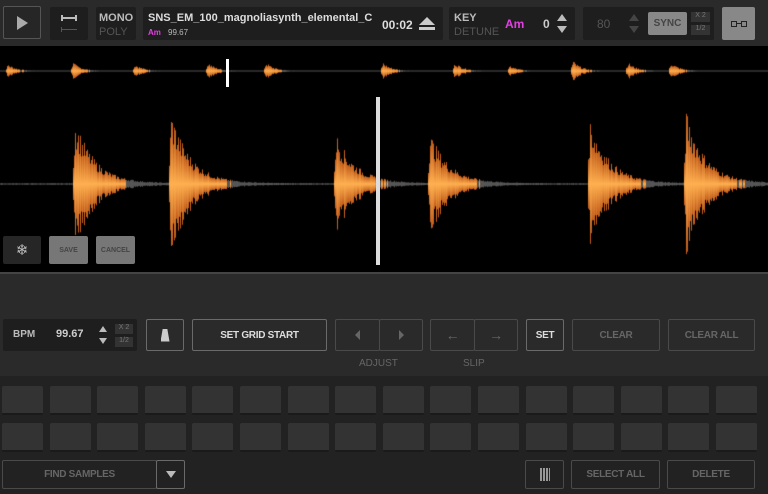  Describe the element at coordinates (259, 335) in the screenshot. I see `set-grid-start-button: SET GRID START` at that location.